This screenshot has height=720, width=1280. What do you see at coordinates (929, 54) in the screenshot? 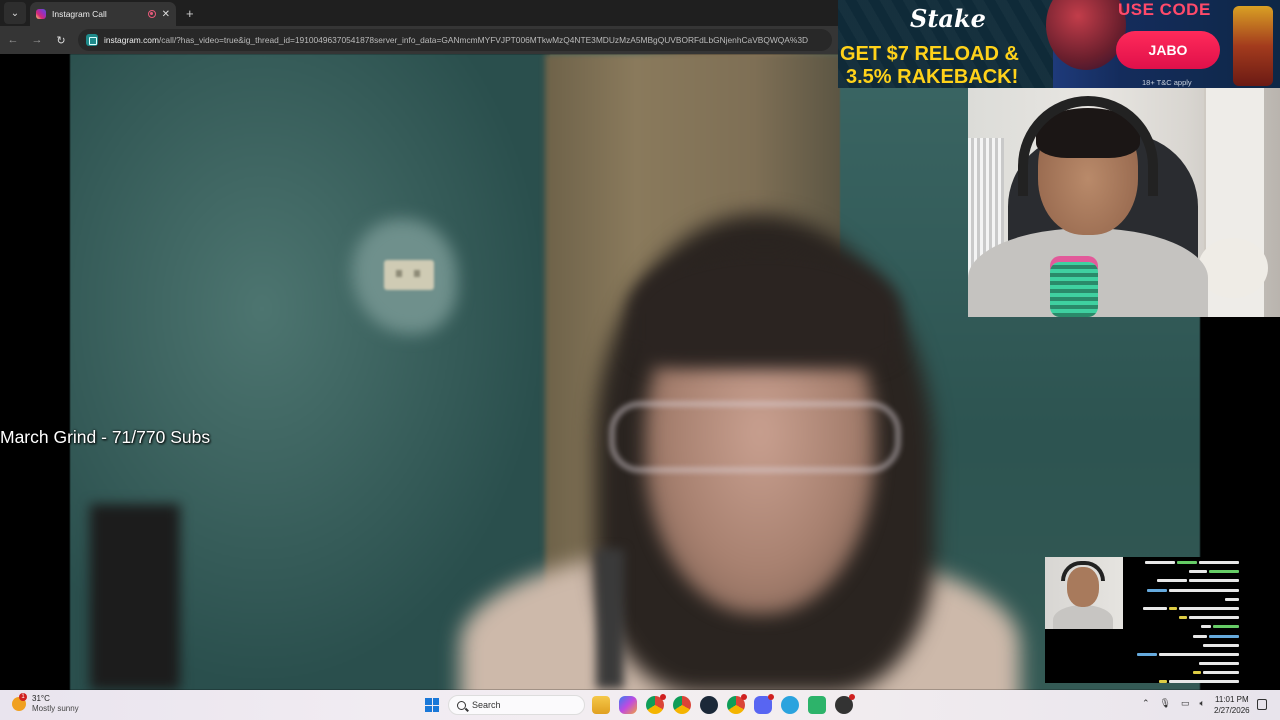
I see `ad-headline-1: GET $7 RELOAD &` at bounding box center [929, 54].